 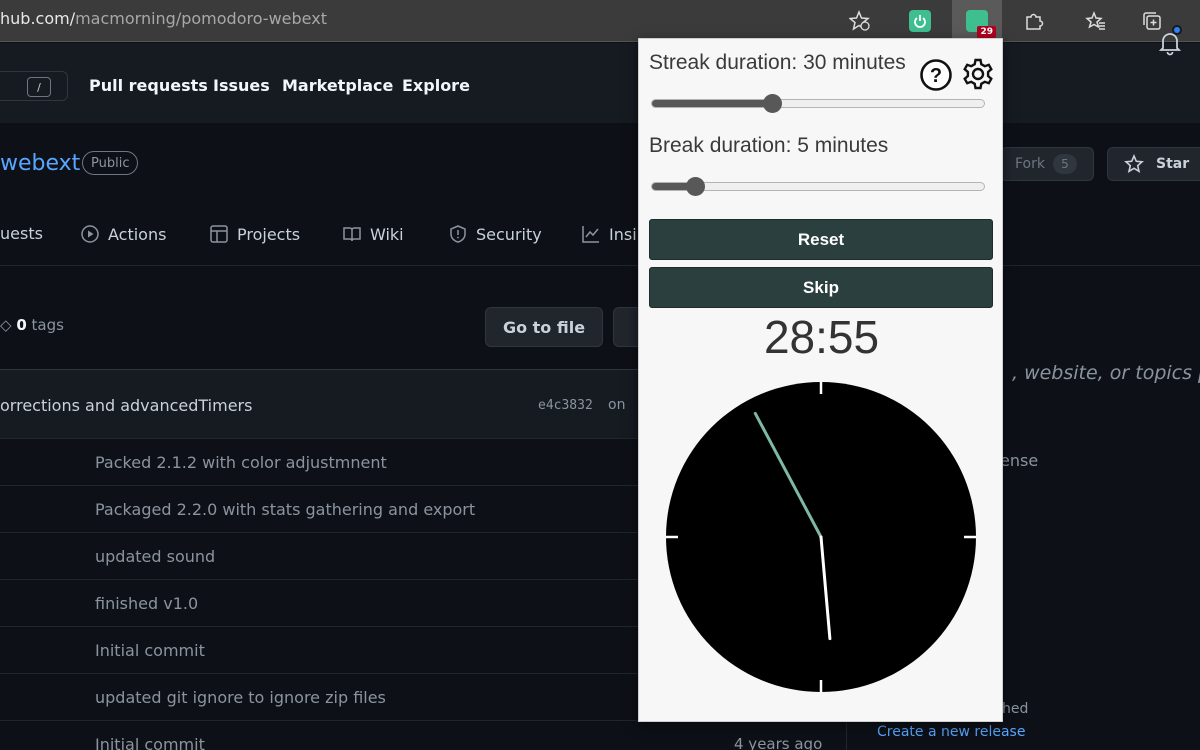 I want to click on nav-pull-requests: Pull requests, so click(x=148, y=85).